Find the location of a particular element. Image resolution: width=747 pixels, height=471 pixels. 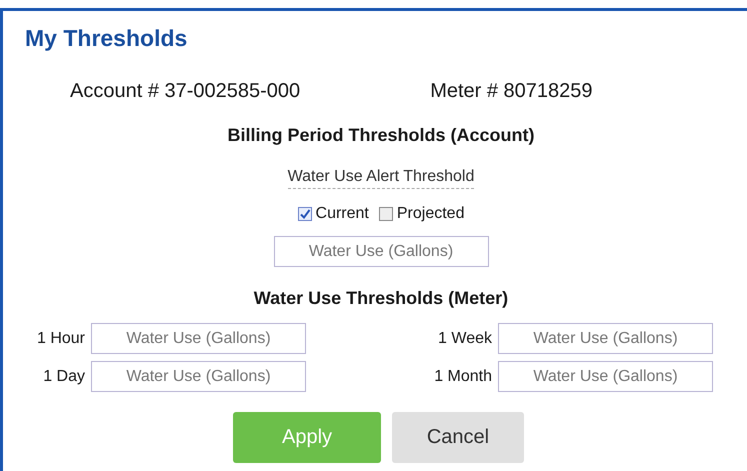

section-heading: Billing Period Thresholds (Account) is located at coordinates (380, 135).